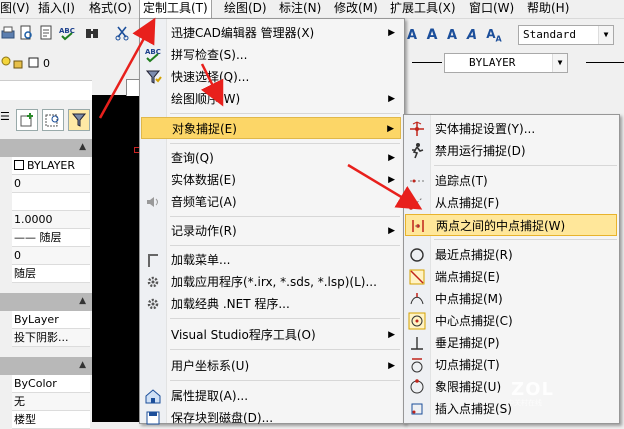 The width and height of the screenshot is (624, 429). I want to click on arrow-to-midpoint-between, so click(385, 186).